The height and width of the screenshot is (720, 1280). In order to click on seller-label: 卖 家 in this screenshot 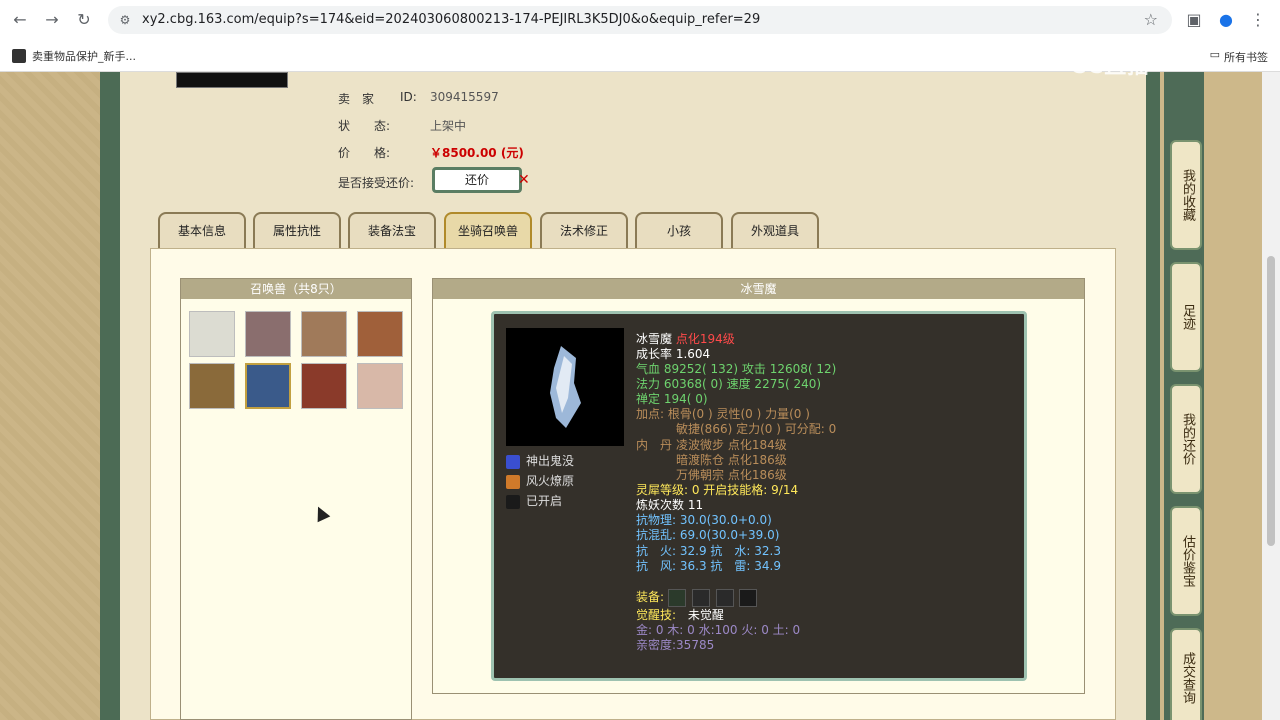, I will do `click(356, 99)`.